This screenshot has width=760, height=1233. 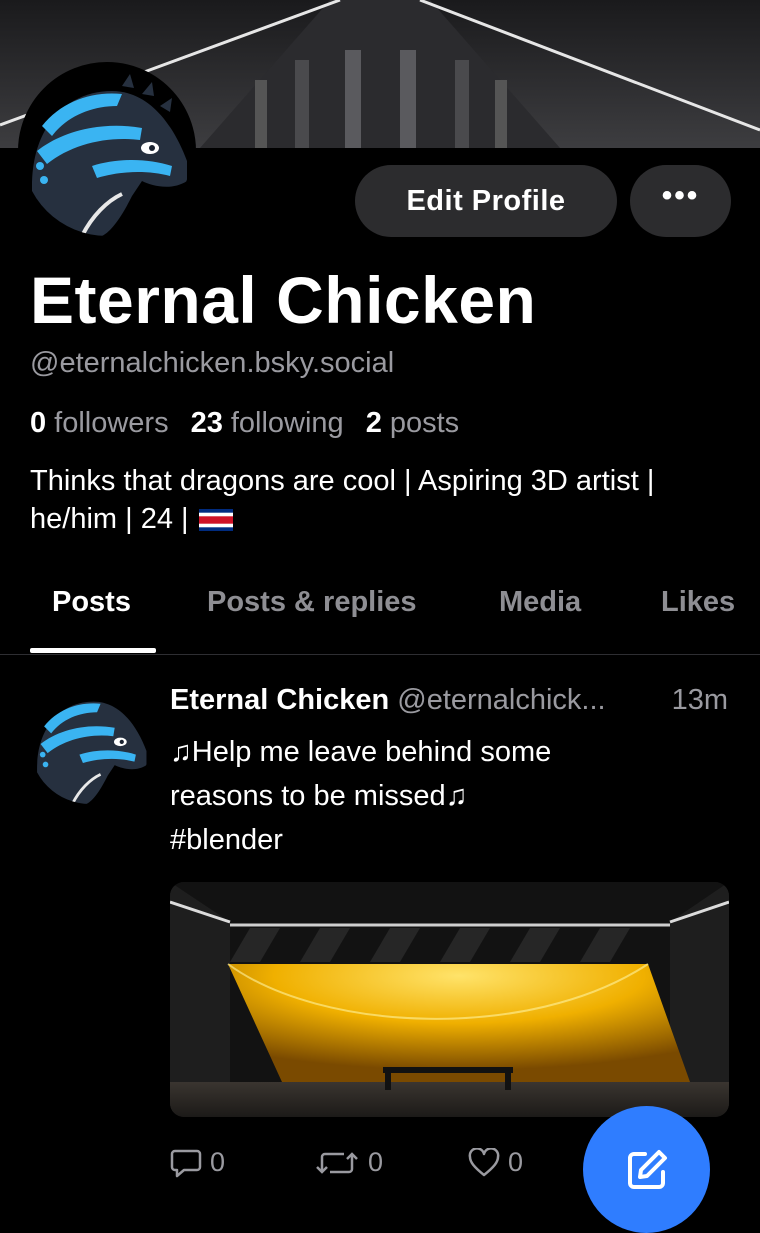 I want to click on tab-likes: Likes, so click(x=698, y=602).